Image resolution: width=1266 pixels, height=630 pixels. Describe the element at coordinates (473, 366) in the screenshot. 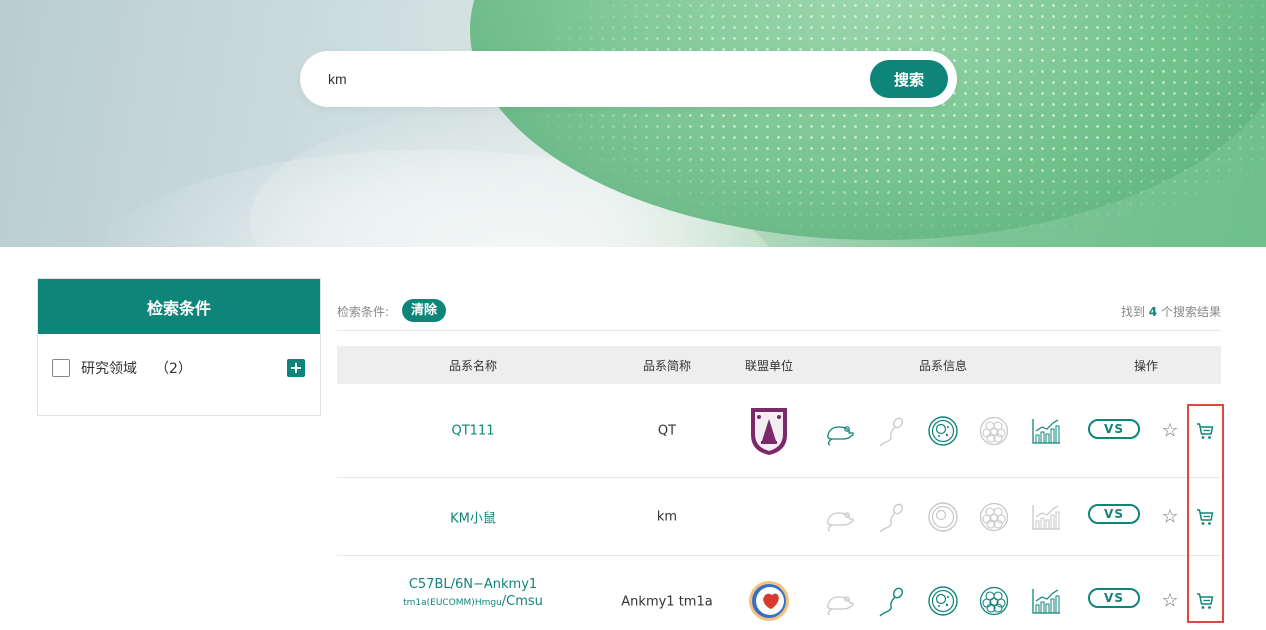

I see `column-header-strain-name: 品系名称` at that location.